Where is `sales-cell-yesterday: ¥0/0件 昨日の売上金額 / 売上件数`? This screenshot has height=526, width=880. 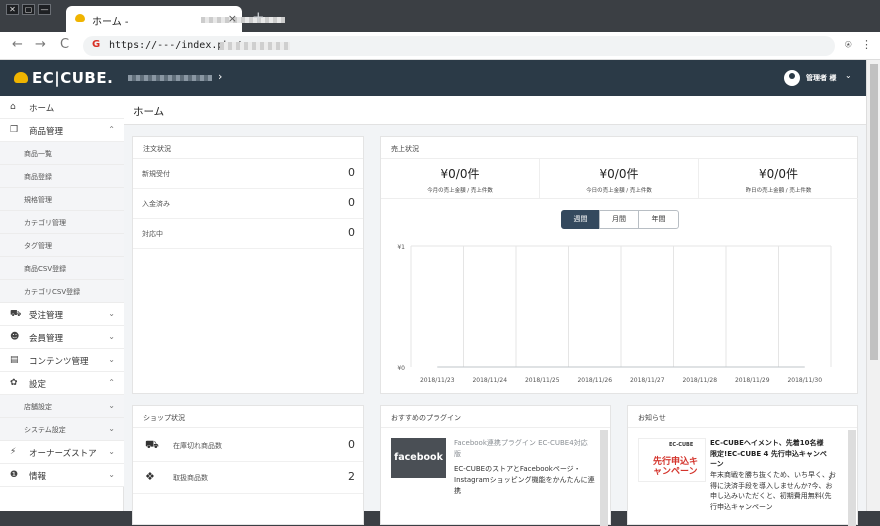 sales-cell-yesterday: ¥0/0件 昨日の売上金額 / 売上件数 is located at coordinates (778, 179).